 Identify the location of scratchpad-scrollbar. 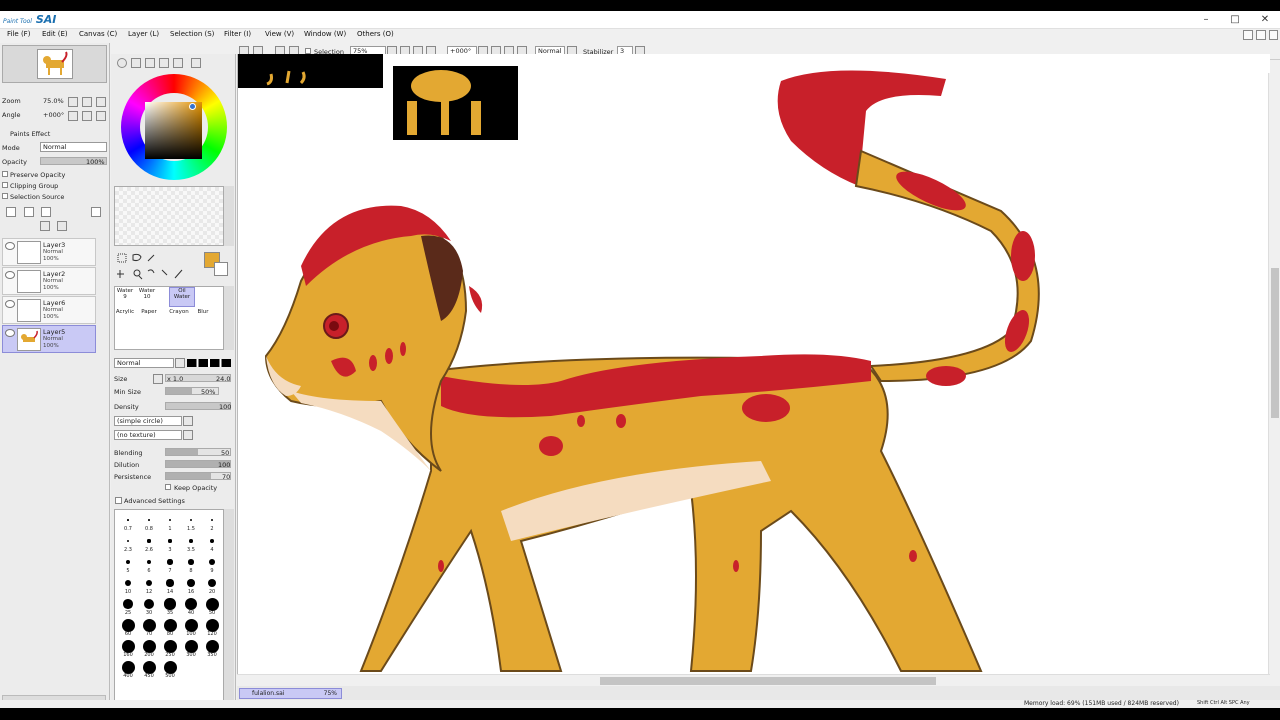
(229, 216).